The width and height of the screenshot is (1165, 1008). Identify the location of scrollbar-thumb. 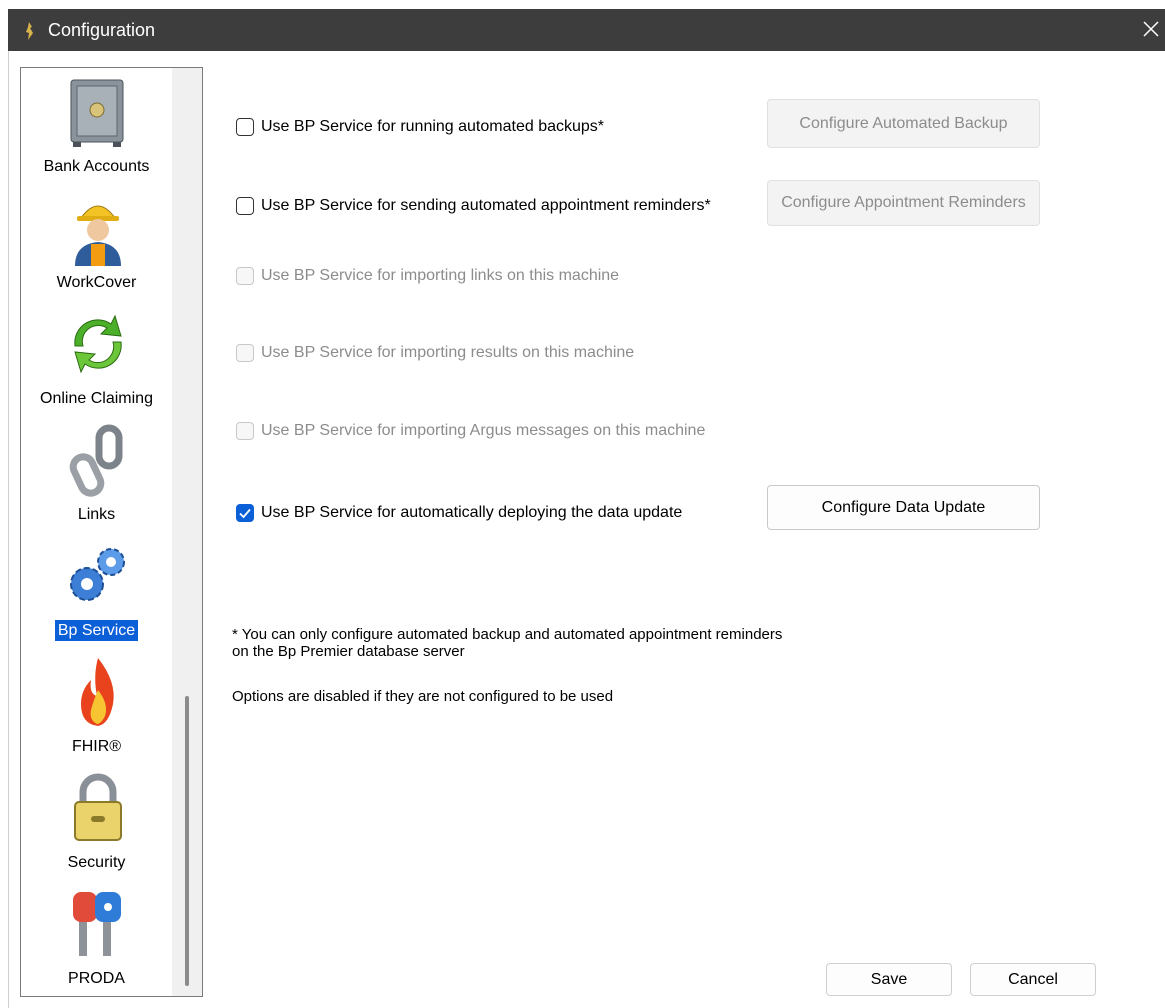
(187, 841).